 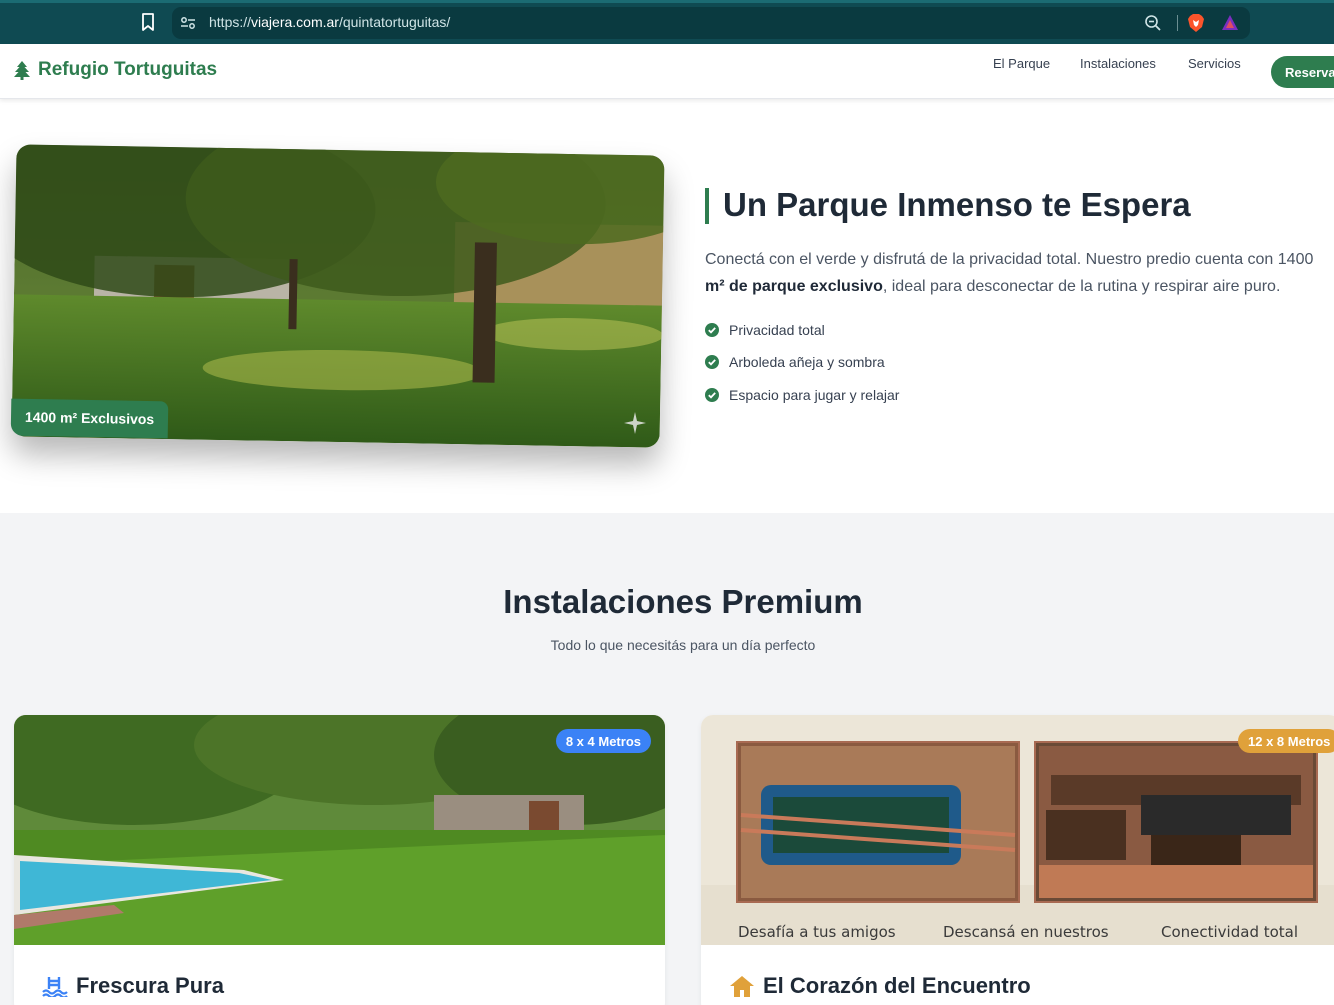 What do you see at coordinates (1302, 72) in the screenshot?
I see `reserve-button: Reservar` at bounding box center [1302, 72].